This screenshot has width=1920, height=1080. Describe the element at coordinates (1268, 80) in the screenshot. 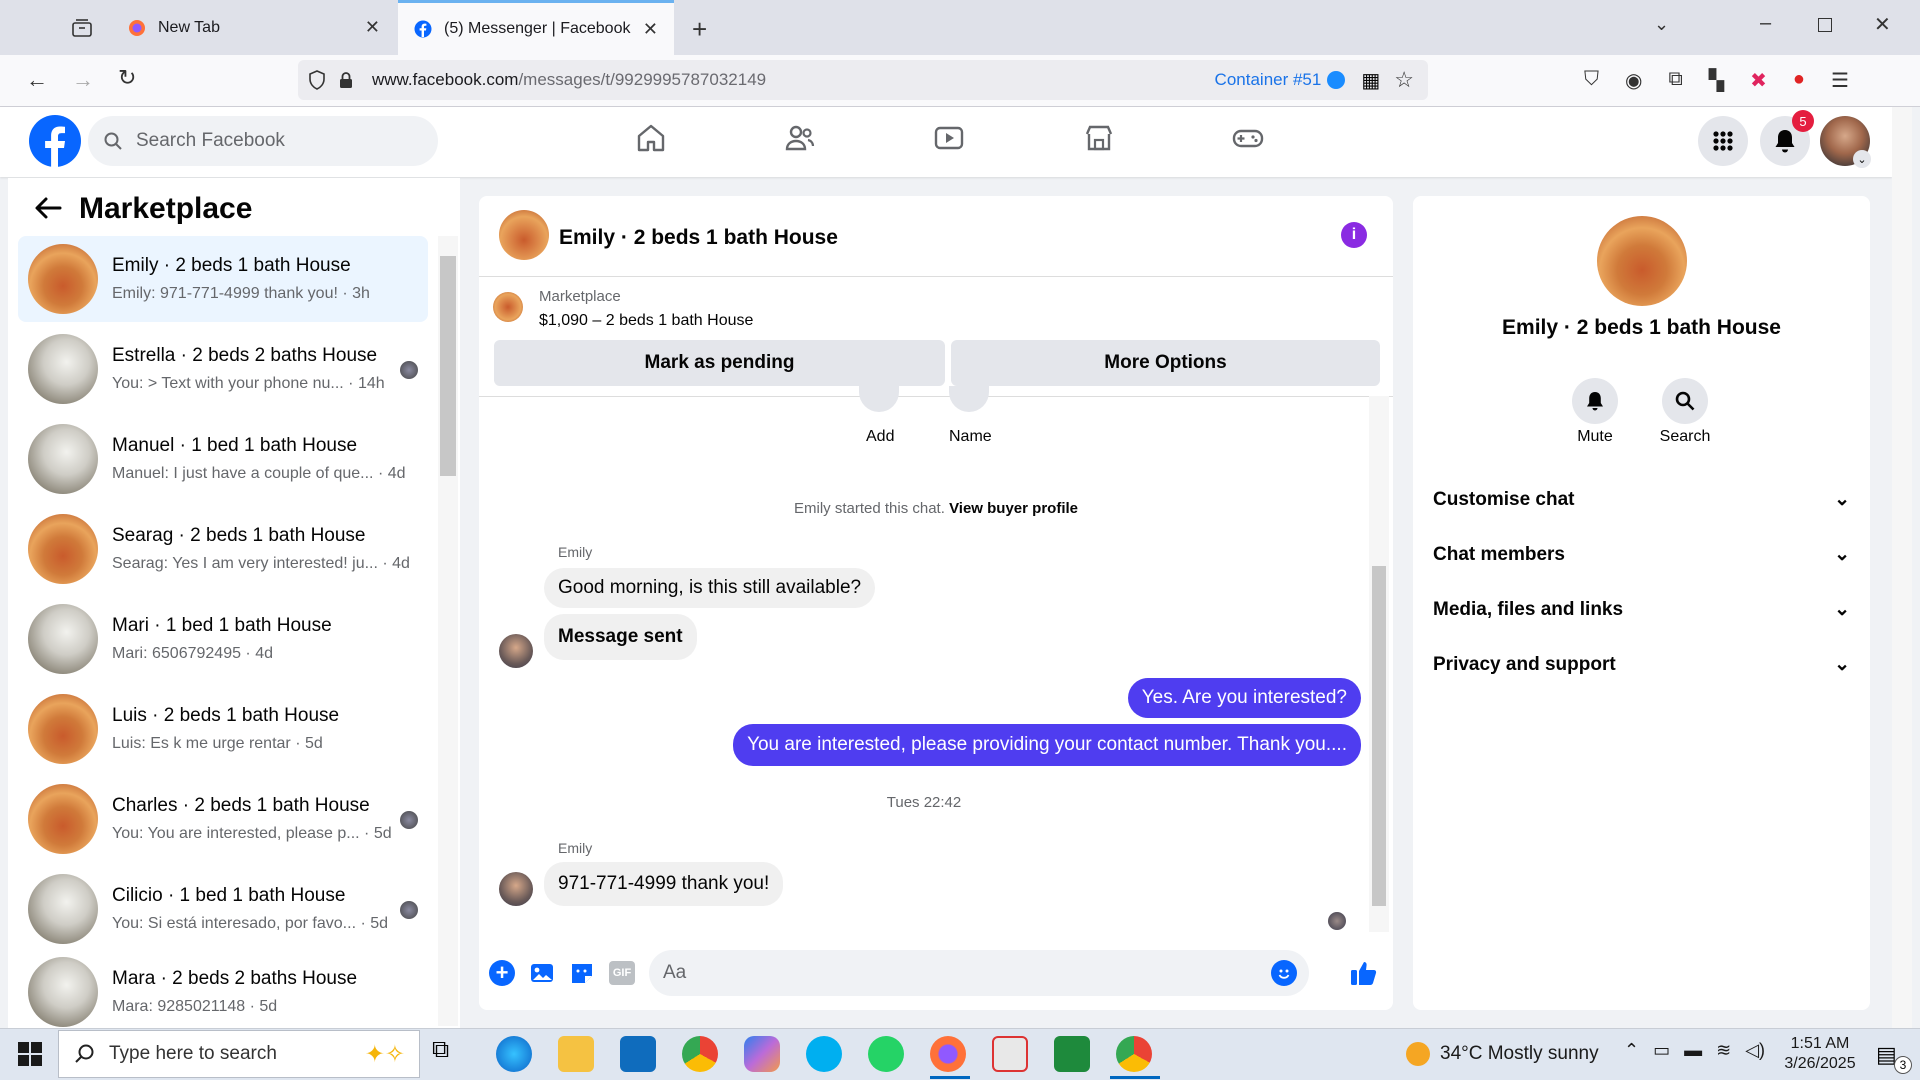

I see `container-label: Container #51` at that location.